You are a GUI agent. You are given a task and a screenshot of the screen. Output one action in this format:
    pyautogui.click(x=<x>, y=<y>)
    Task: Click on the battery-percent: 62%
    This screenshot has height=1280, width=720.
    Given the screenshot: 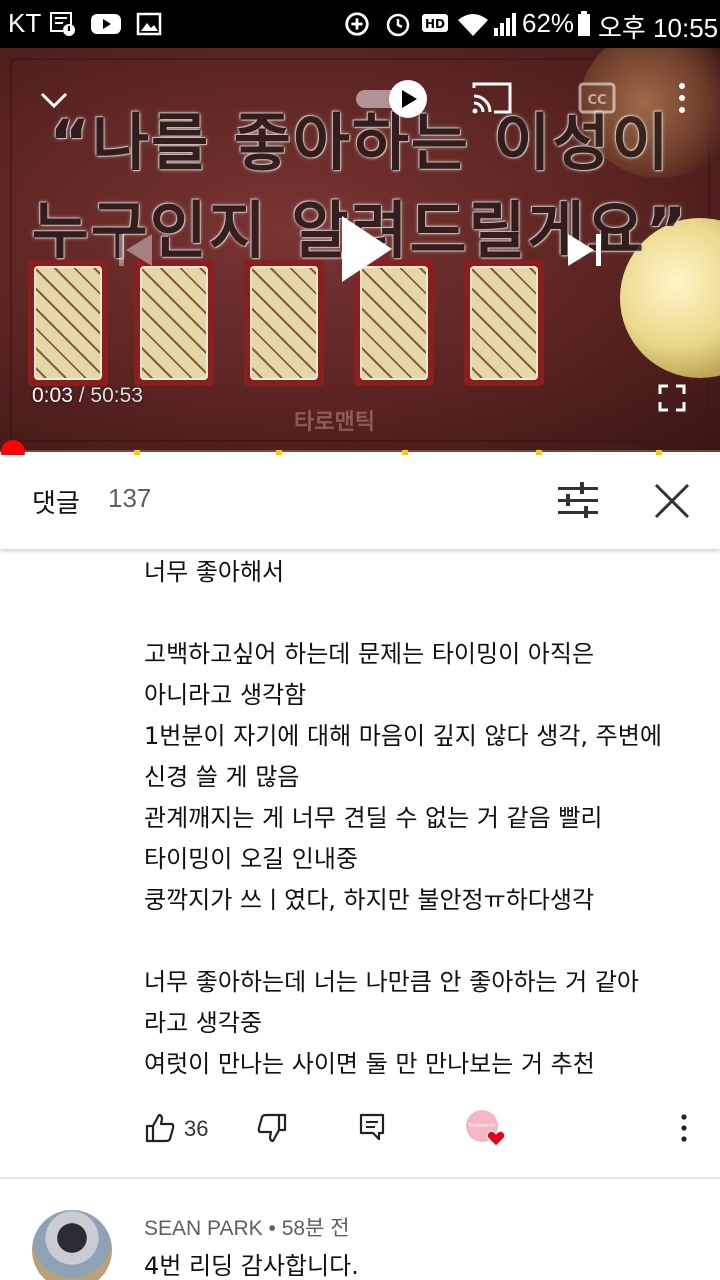 What is the action you would take?
    pyautogui.click(x=548, y=23)
    